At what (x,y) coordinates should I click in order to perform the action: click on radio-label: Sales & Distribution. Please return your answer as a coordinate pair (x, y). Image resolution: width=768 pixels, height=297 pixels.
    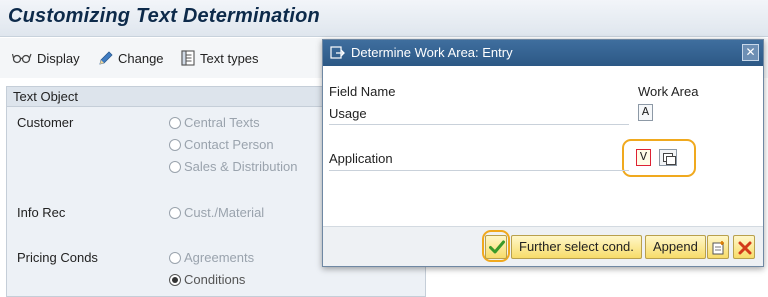
    Looking at the image, I should click on (241, 166).